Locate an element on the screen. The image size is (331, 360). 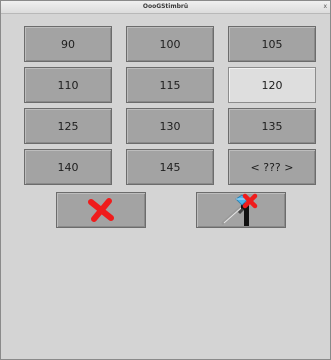
cancel-button is located at coordinates (101, 210).